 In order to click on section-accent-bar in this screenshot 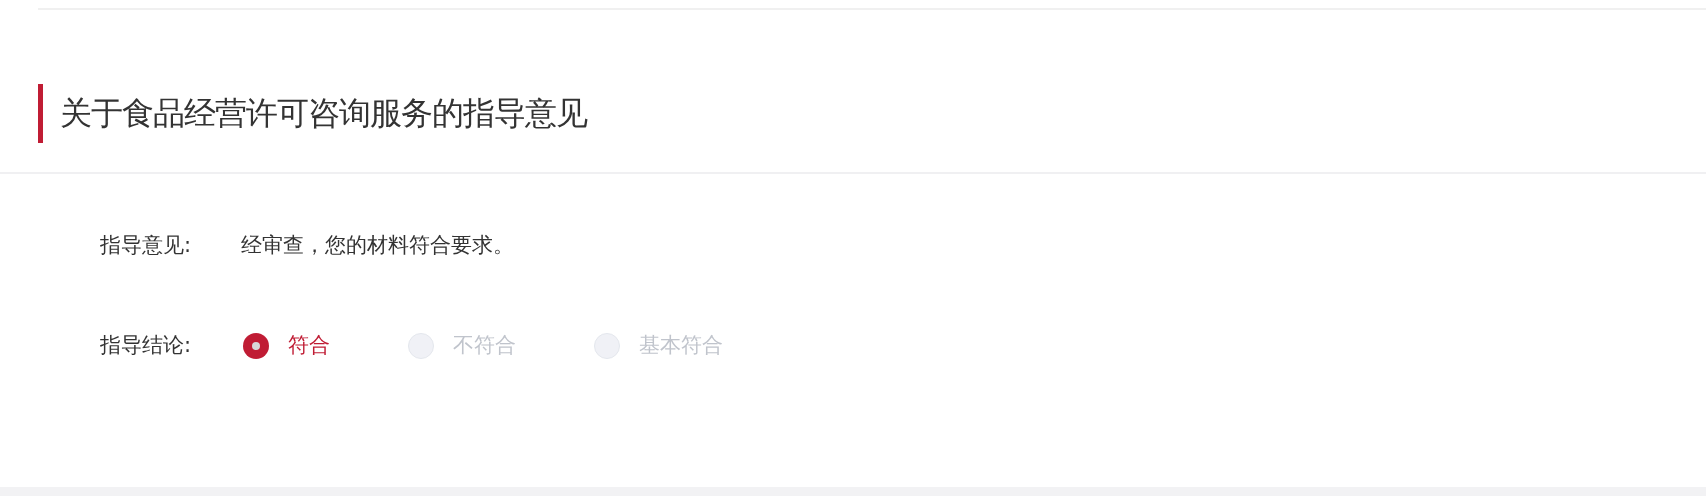, I will do `click(40, 113)`.